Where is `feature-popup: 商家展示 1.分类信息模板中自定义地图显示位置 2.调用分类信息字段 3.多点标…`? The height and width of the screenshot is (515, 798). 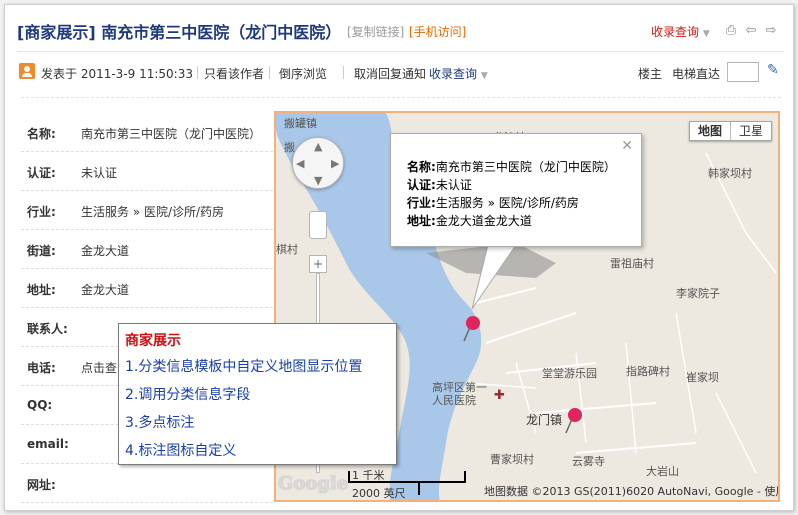 feature-popup: 商家展示 1.分类信息模板中自定义地图显示位置 2.调用分类信息字段 3.多点标… is located at coordinates (257, 394).